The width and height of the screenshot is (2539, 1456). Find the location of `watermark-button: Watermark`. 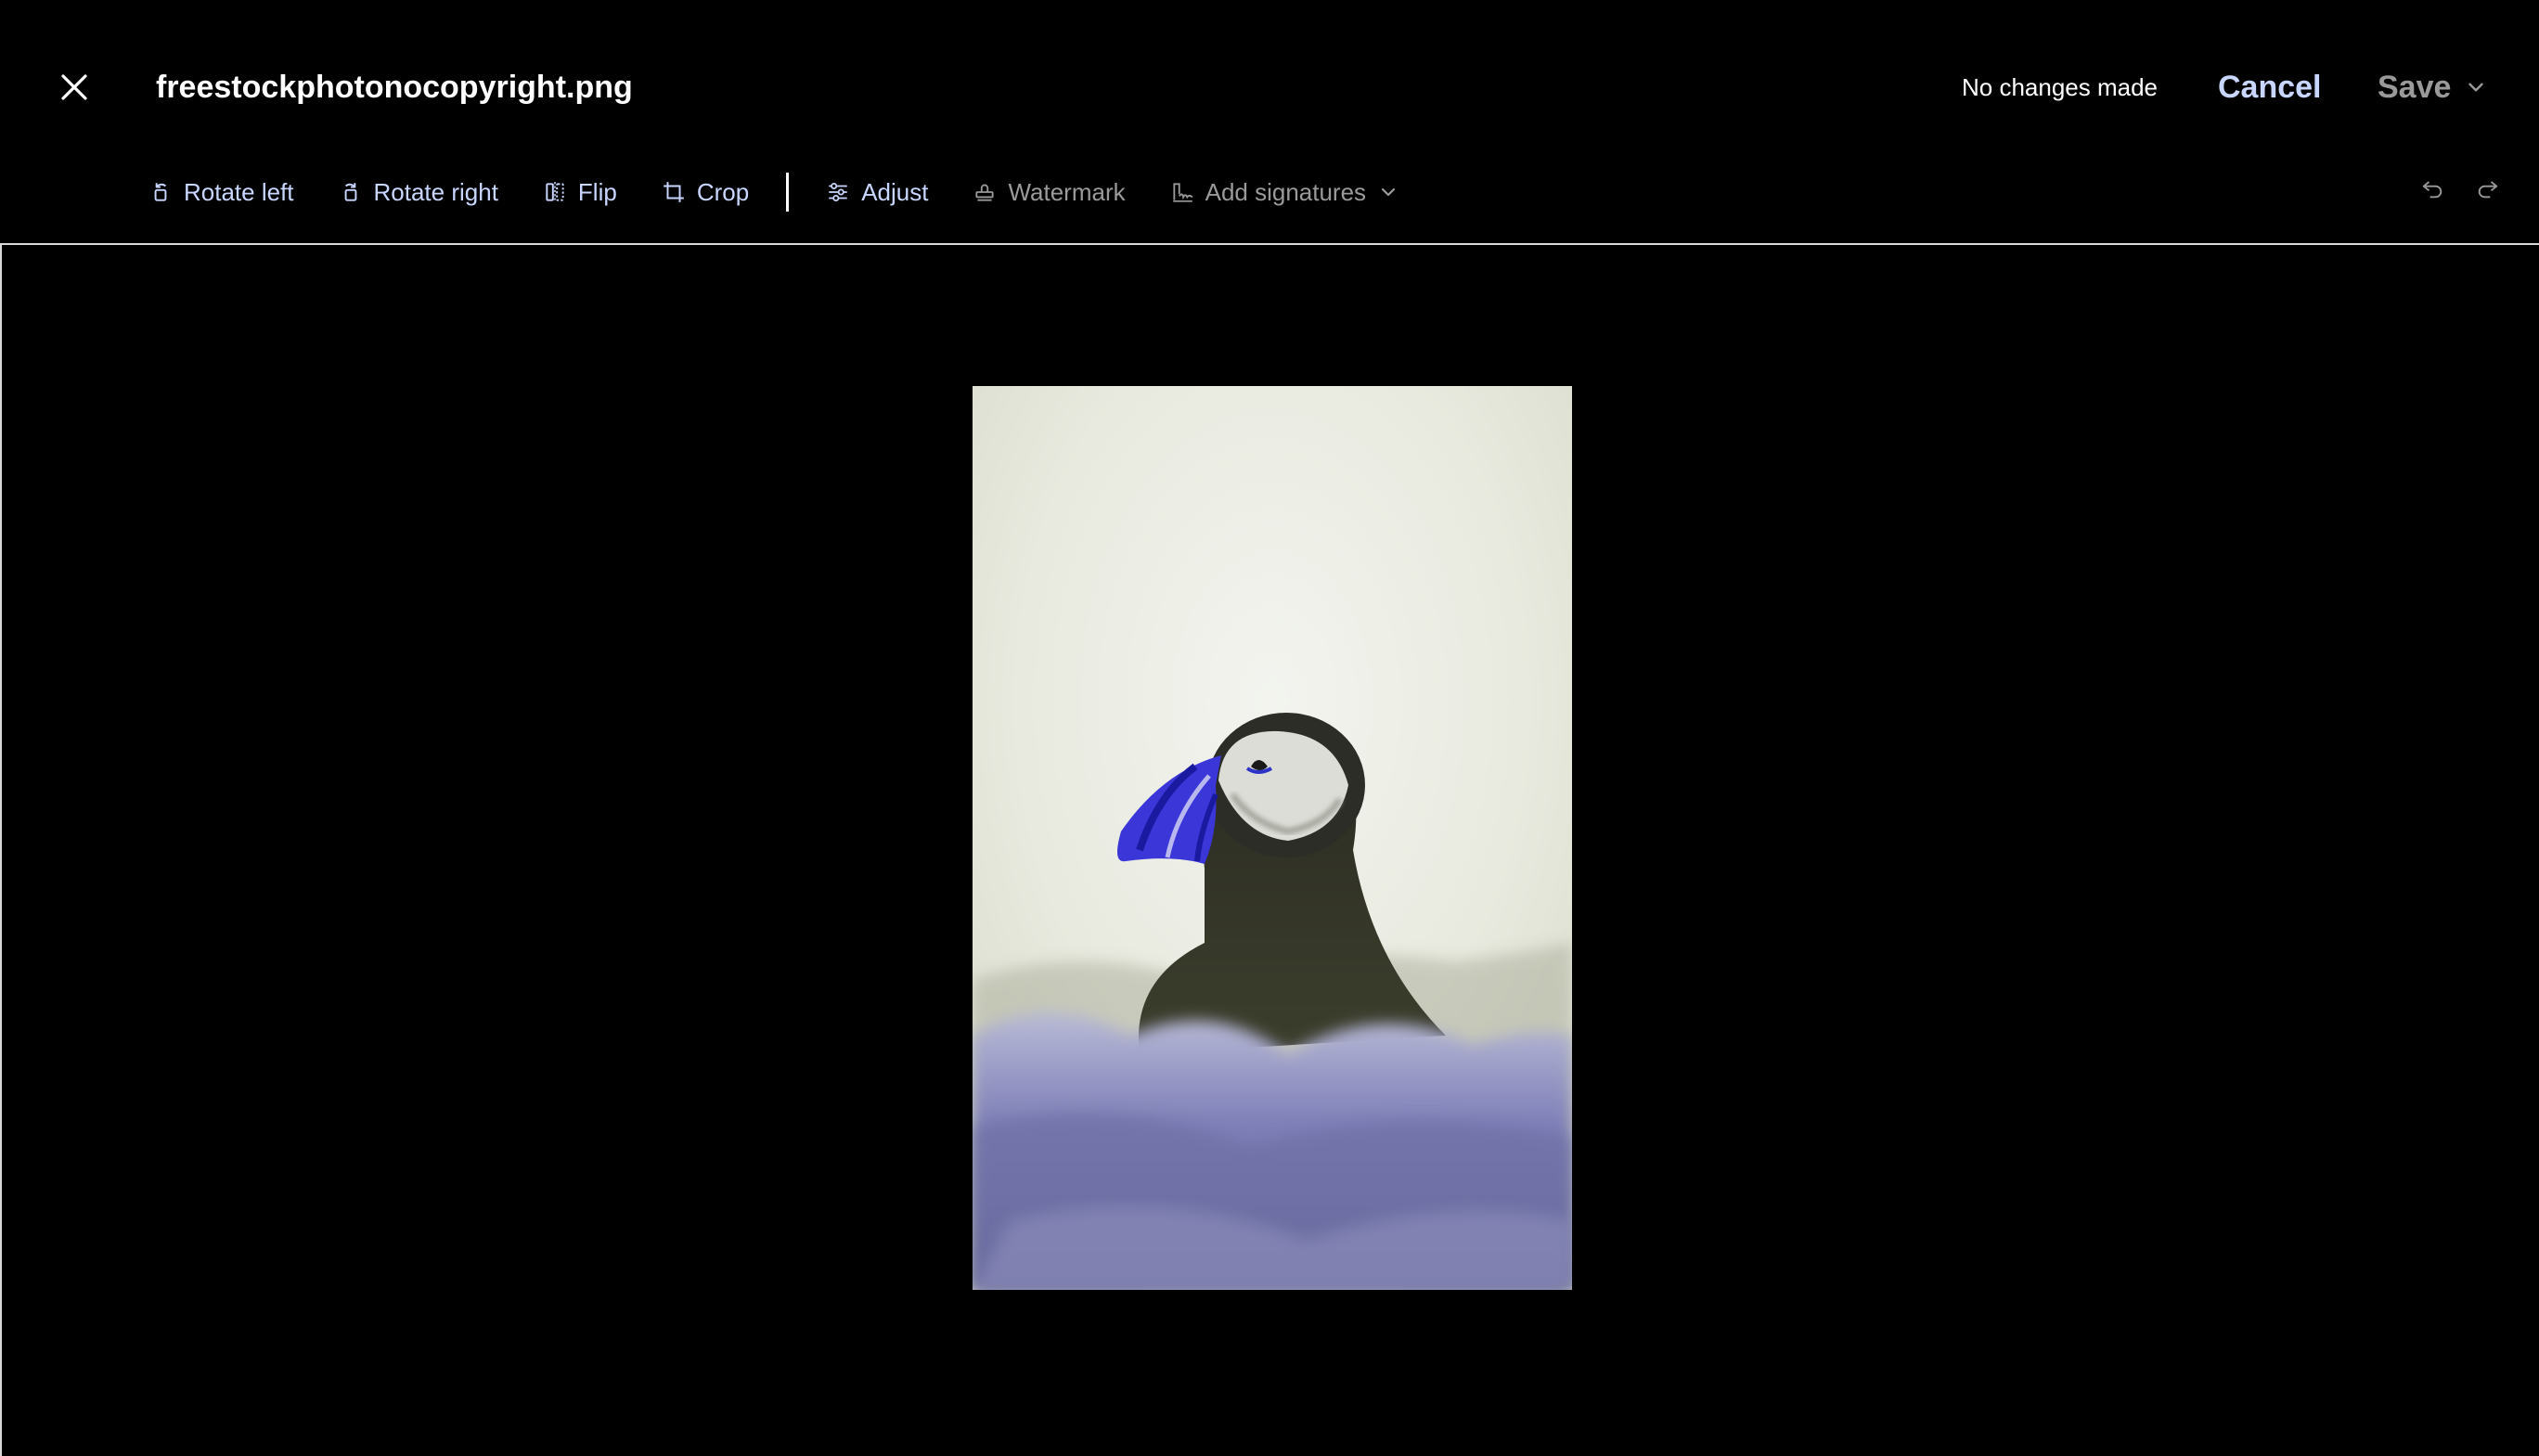

watermark-button: Watermark is located at coordinates (1049, 192).